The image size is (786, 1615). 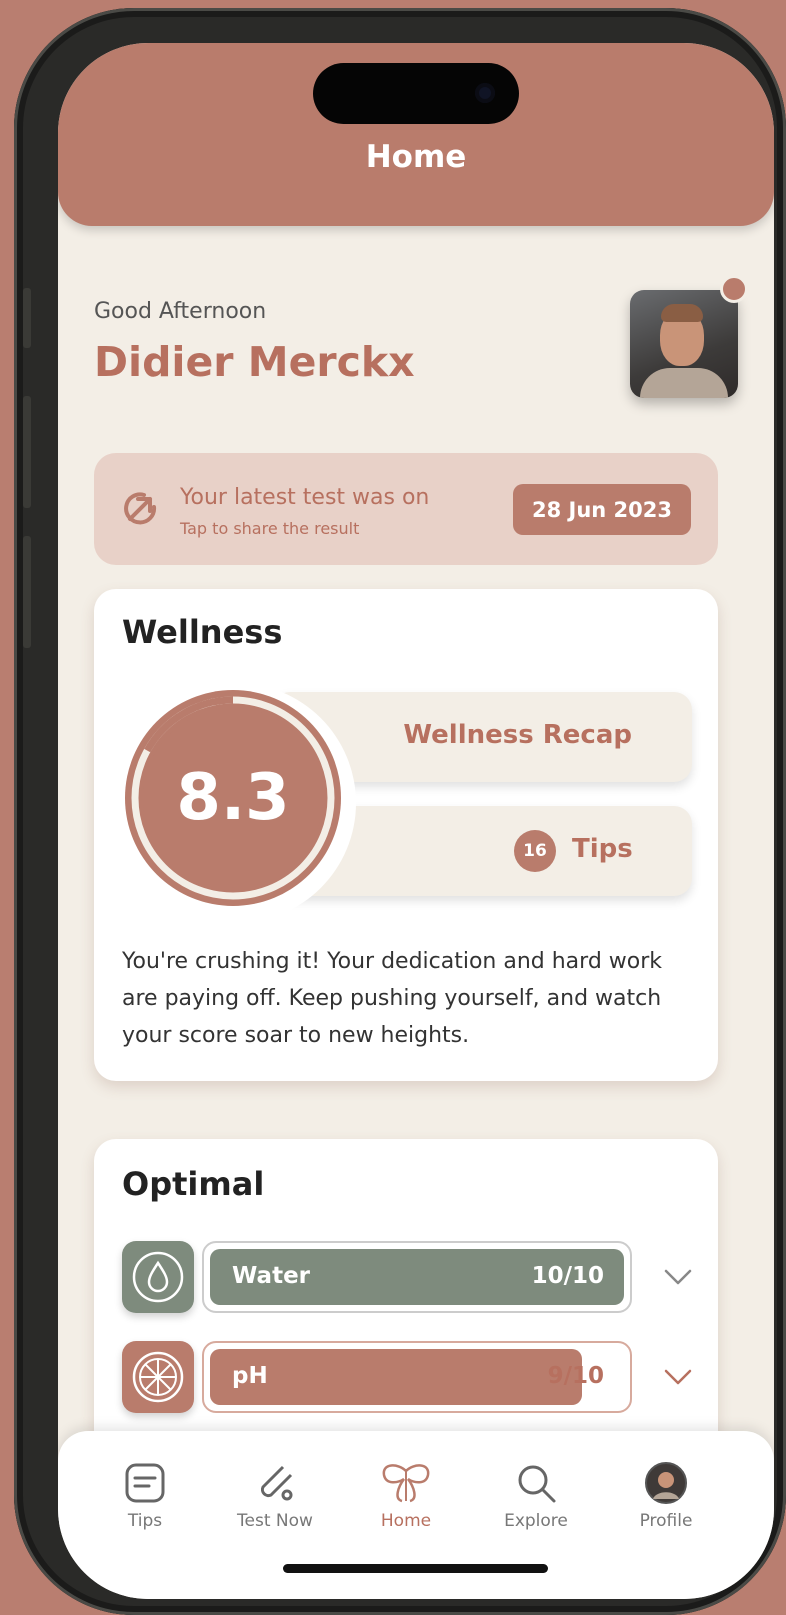 What do you see at coordinates (233, 798) in the screenshot?
I see `wellness-score: 8.3` at bounding box center [233, 798].